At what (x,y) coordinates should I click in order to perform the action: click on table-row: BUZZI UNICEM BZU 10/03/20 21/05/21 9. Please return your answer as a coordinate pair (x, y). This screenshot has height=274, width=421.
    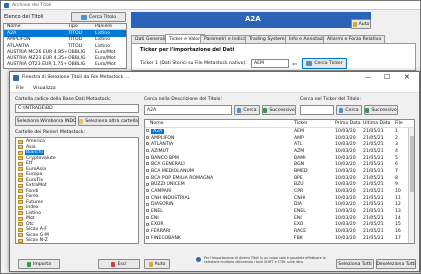
    Looking at the image, I should click on (279, 185).